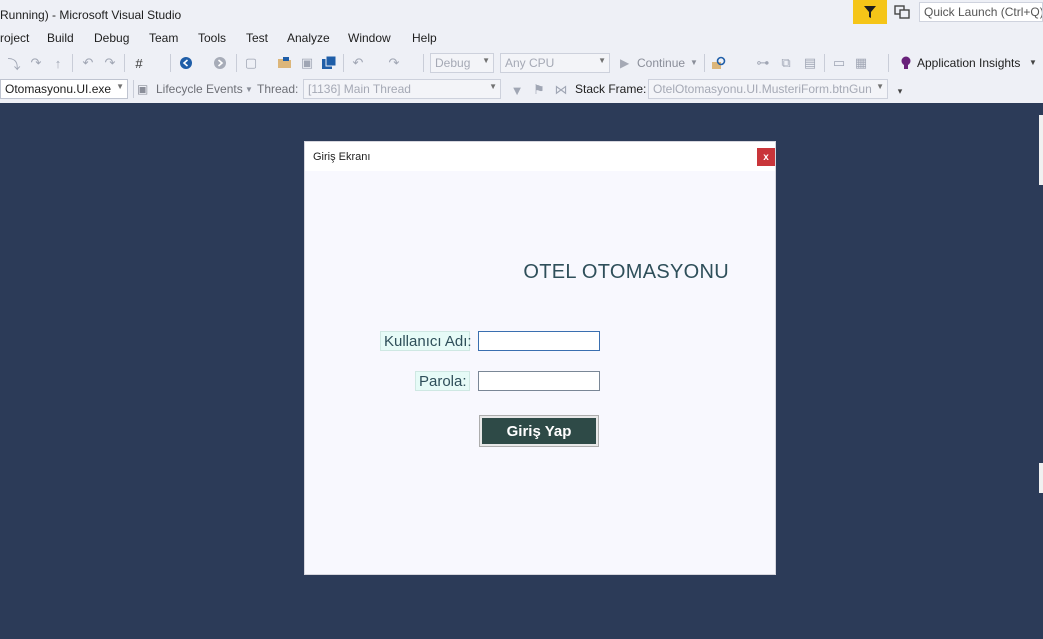  What do you see at coordinates (540, 156) in the screenshot?
I see `dialog-title-bar: Giriş Ekranı x` at bounding box center [540, 156].